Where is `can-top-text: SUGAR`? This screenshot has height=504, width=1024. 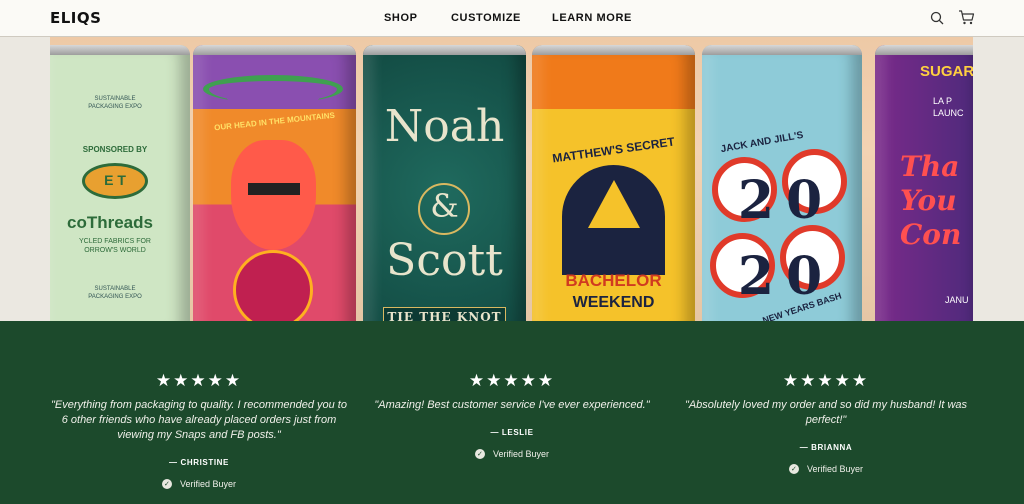 can-top-text: SUGAR is located at coordinates (946, 71).